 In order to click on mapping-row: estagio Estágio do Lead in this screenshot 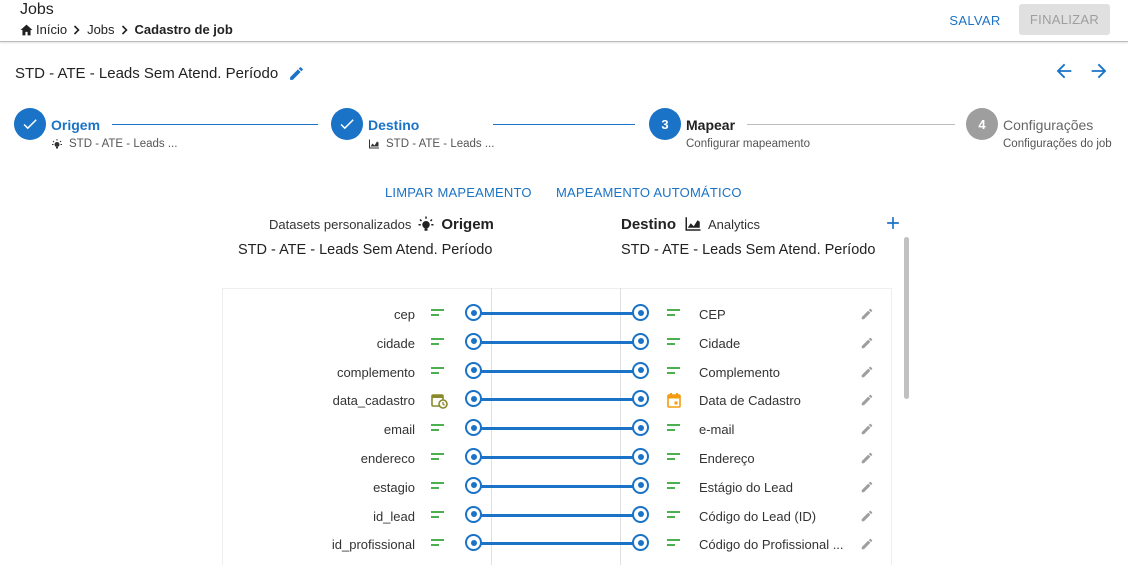, I will do `click(564, 489)`.